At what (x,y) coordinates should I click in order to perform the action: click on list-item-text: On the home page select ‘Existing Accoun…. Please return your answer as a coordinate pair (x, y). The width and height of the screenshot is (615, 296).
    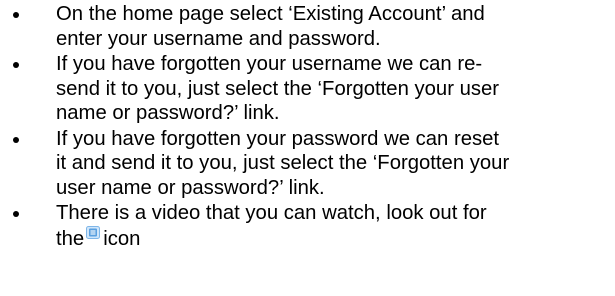
    Looking at the image, I should click on (270, 14).